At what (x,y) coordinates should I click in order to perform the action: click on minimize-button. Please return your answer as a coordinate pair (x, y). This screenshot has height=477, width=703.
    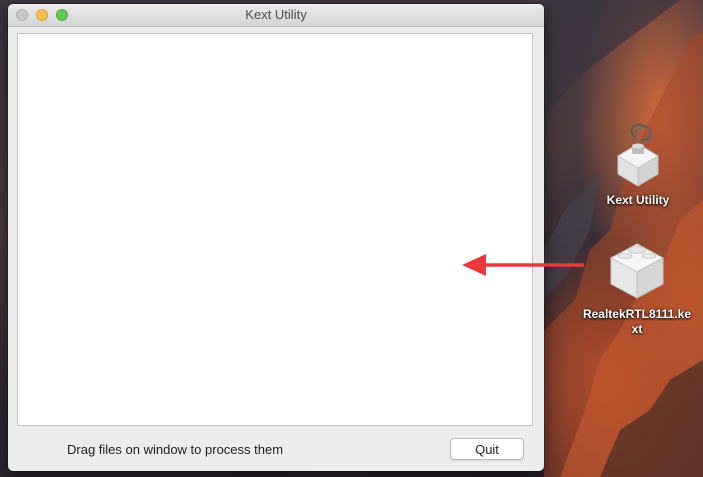
    Looking at the image, I should click on (42, 15).